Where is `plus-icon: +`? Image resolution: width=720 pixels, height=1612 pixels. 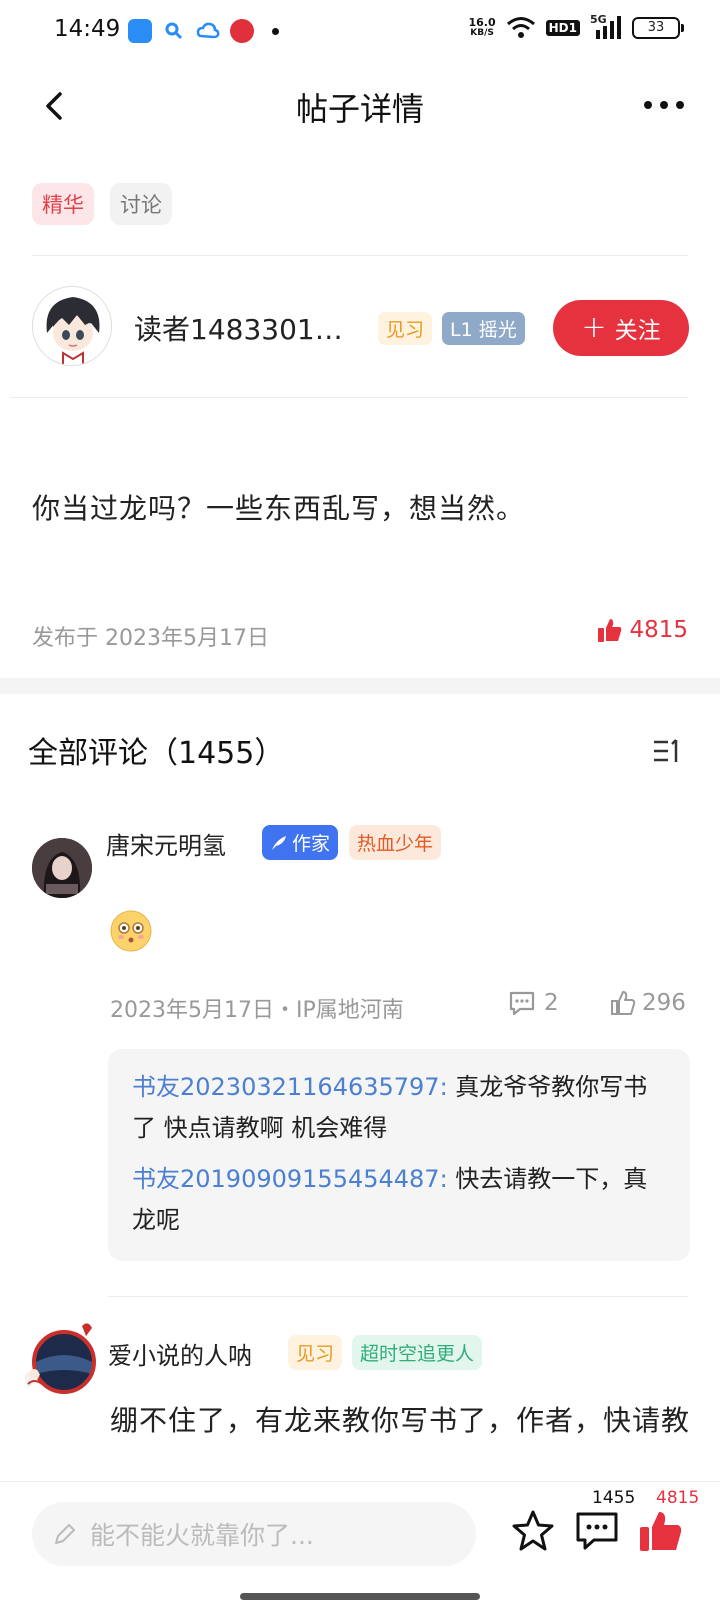
plus-icon: + is located at coordinates (594, 327).